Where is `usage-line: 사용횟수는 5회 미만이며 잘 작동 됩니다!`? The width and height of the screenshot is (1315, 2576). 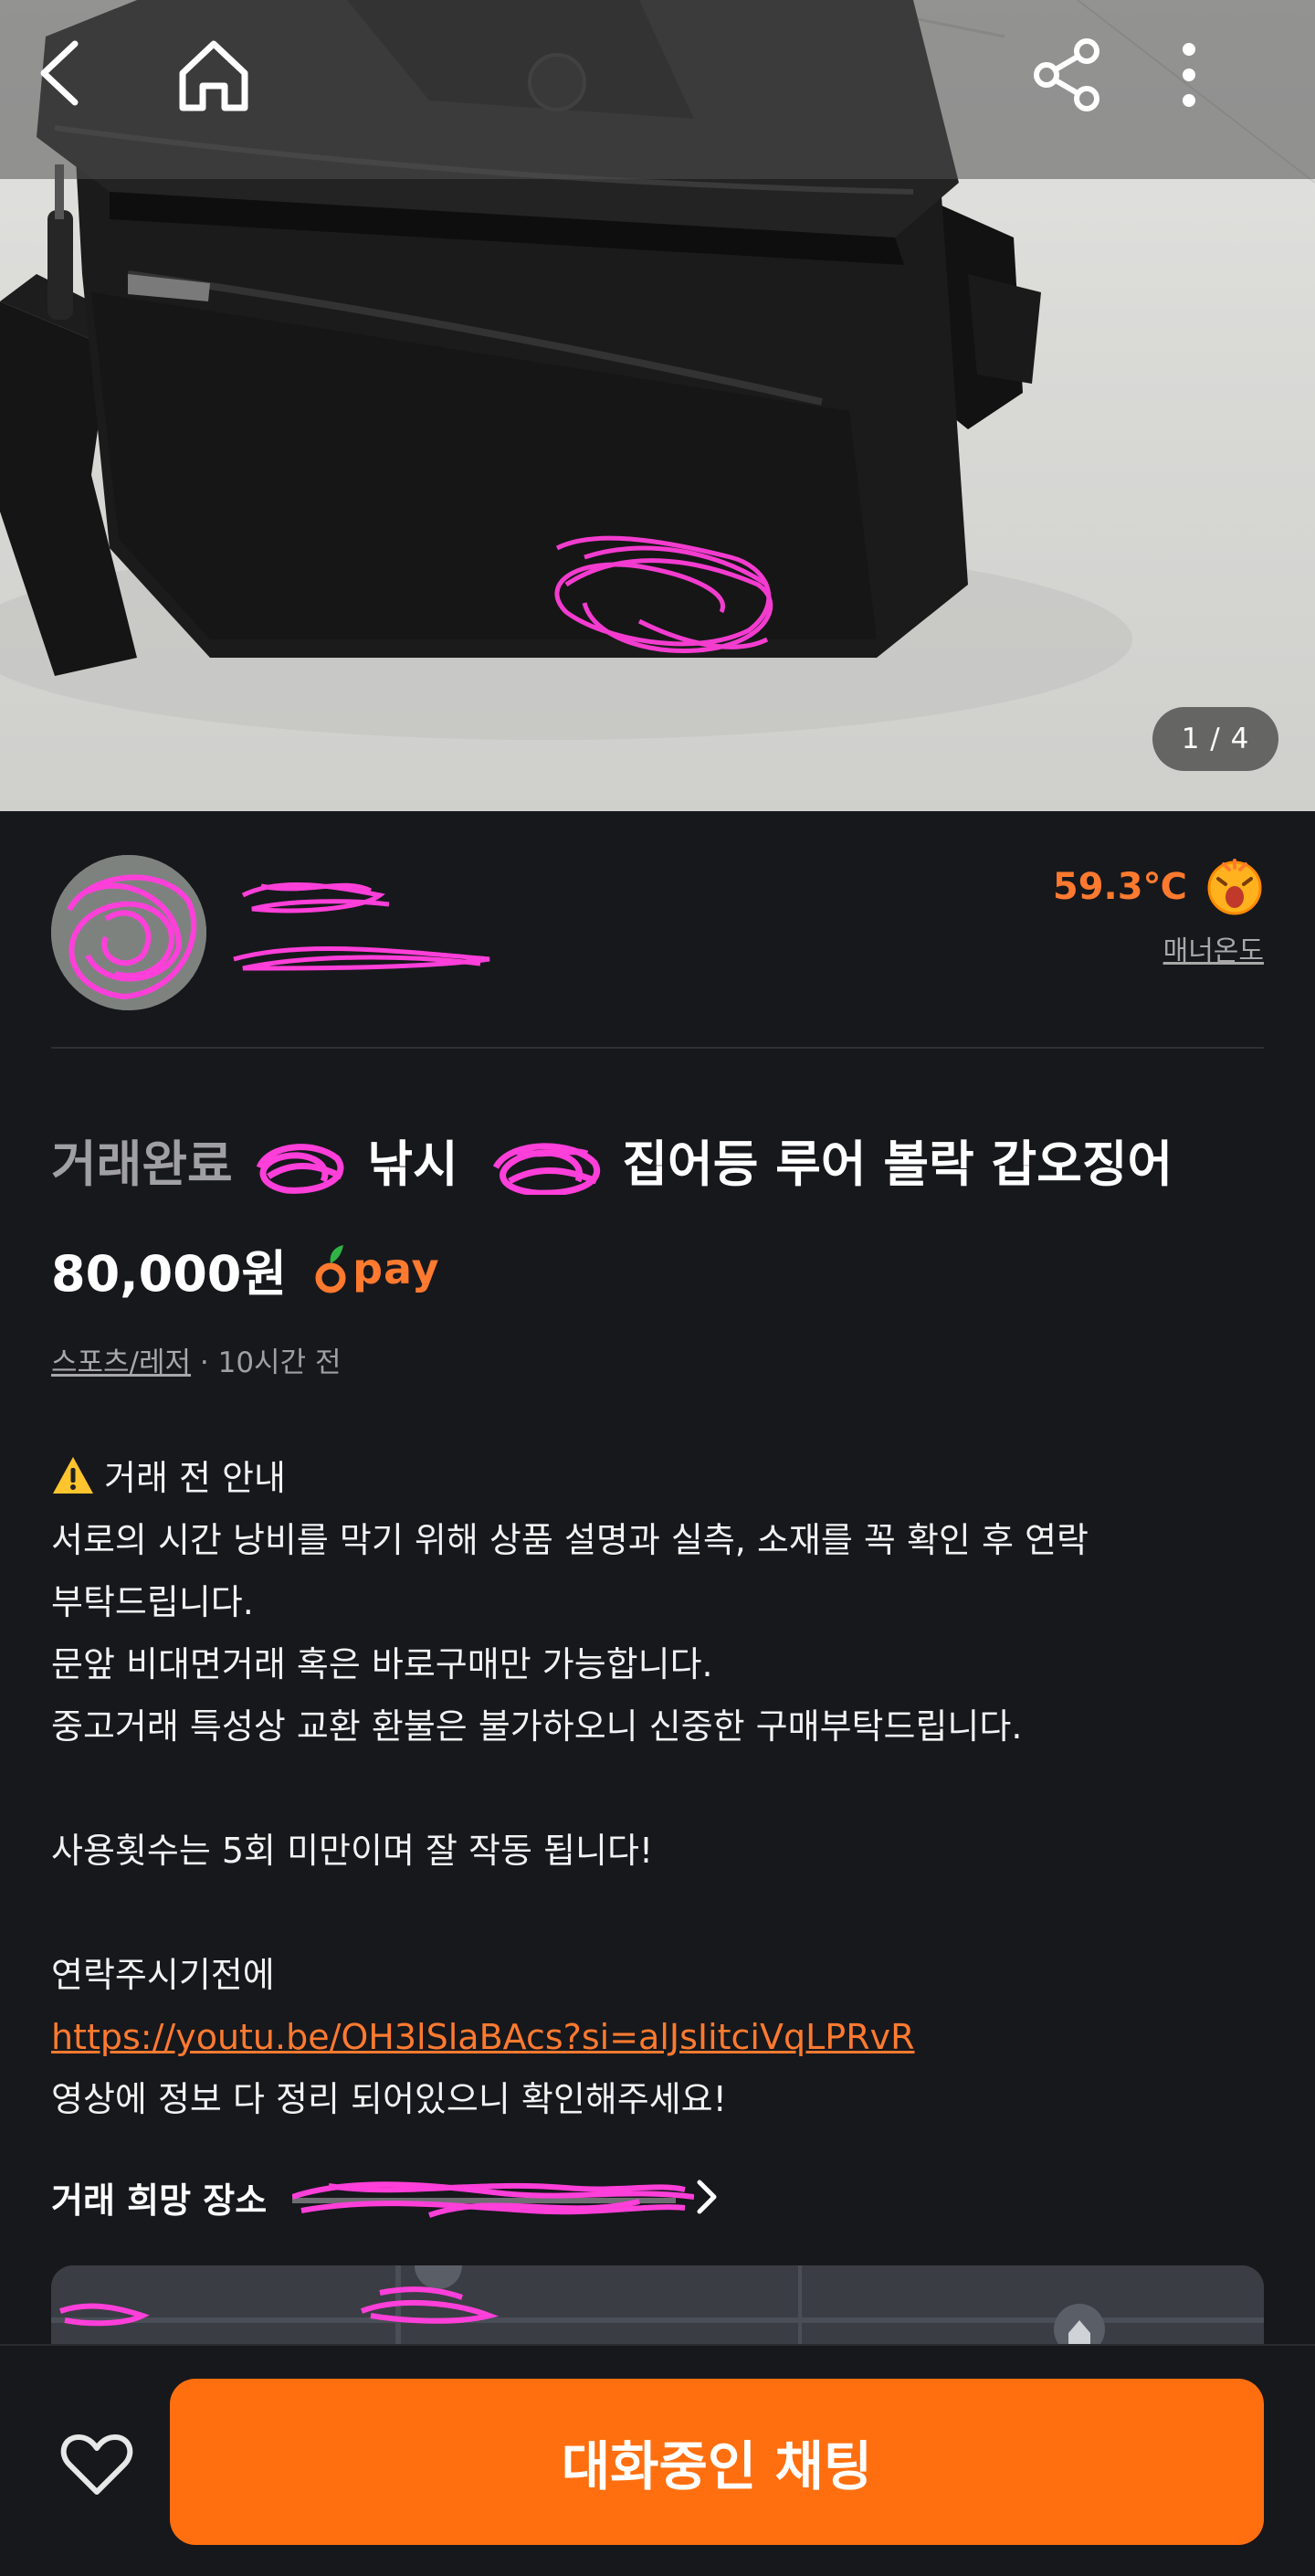
usage-line: 사용횟수는 5회 미만이며 잘 작동 됩니다! is located at coordinates (352, 1851).